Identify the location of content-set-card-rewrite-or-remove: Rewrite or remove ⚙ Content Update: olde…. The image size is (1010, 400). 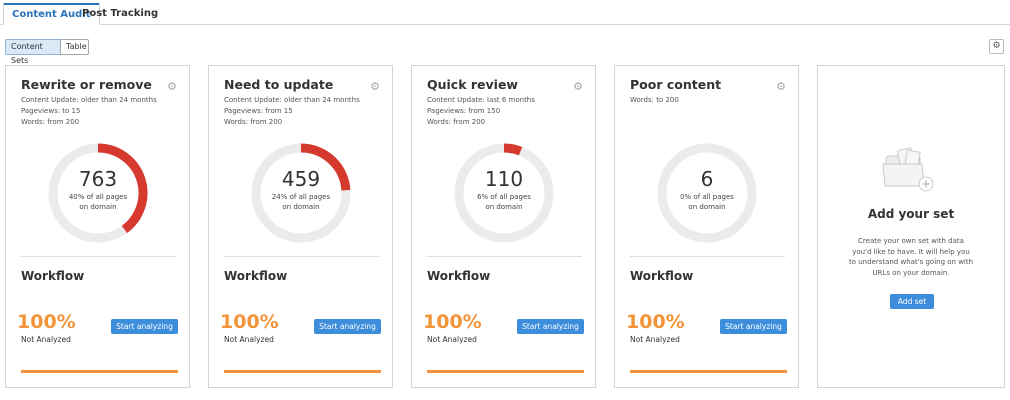
(97, 226).